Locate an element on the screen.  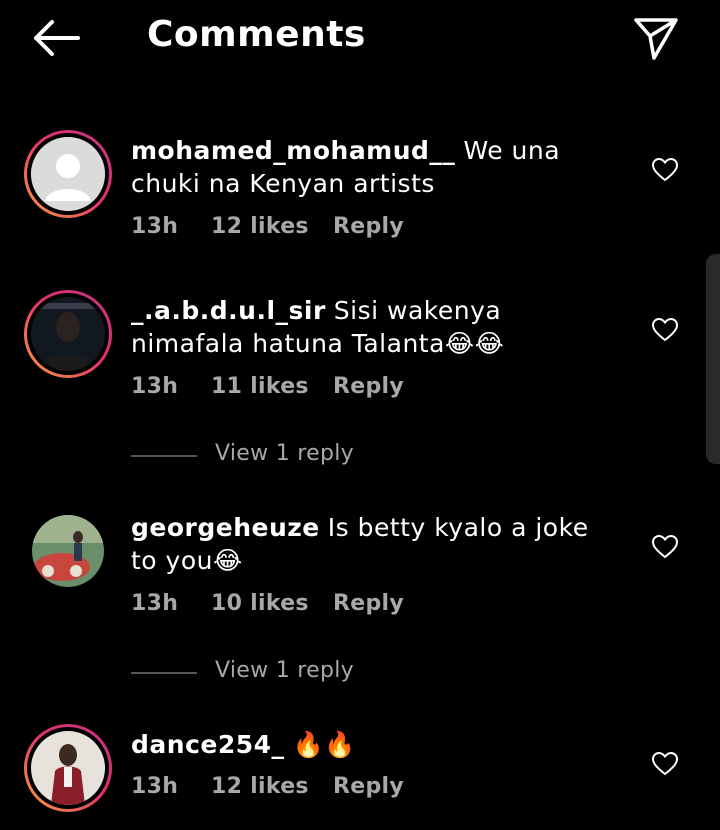
header-bar: Comments is located at coordinates (360, 40).